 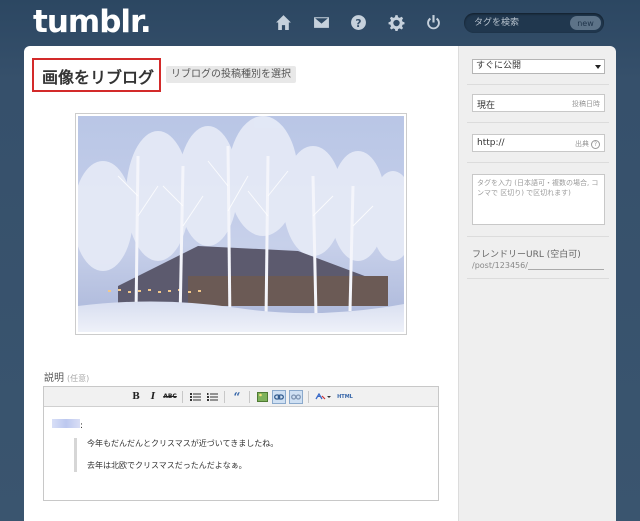 I want to click on title-highlight-box: 画像をリブログ, so click(x=96, y=75).